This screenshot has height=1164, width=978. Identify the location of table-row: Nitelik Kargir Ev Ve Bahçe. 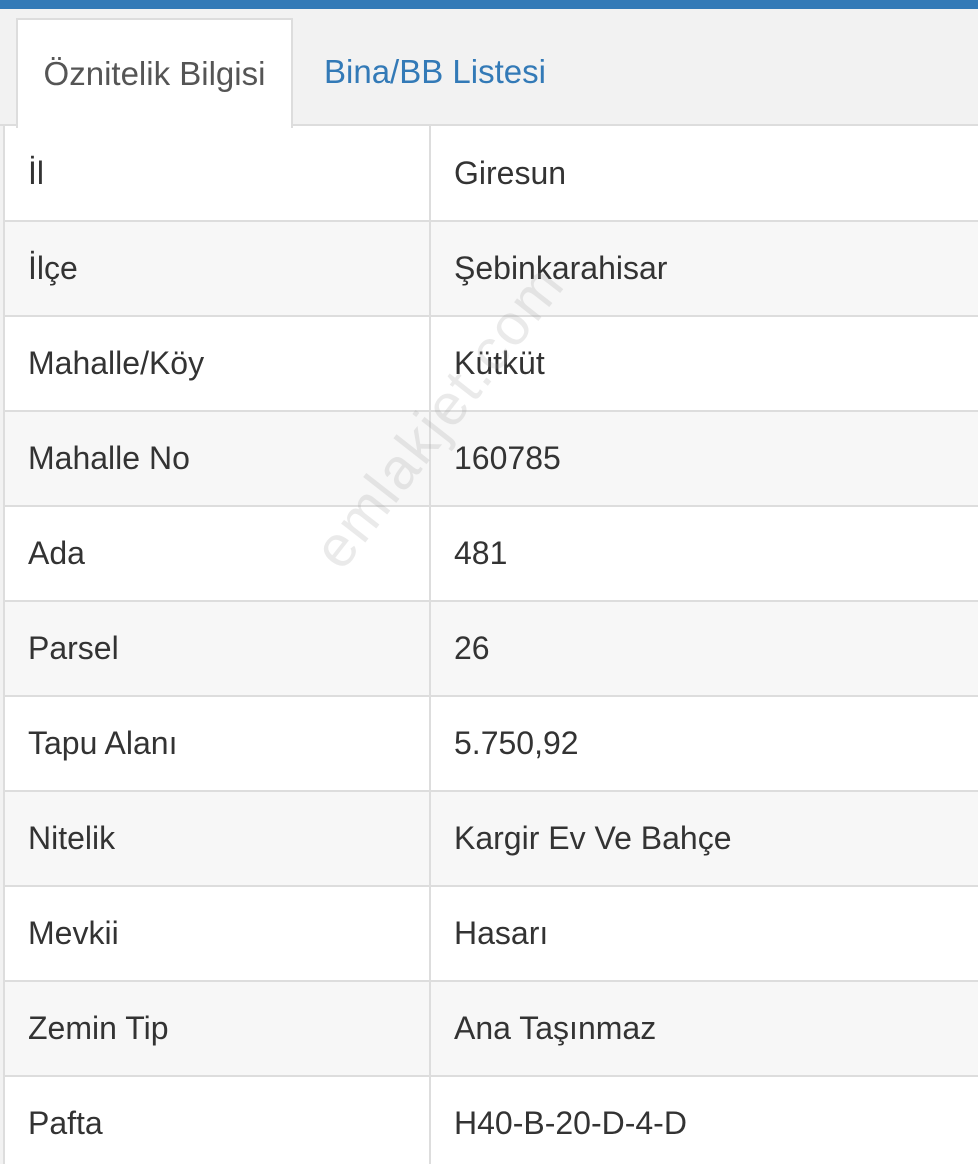
(491, 839).